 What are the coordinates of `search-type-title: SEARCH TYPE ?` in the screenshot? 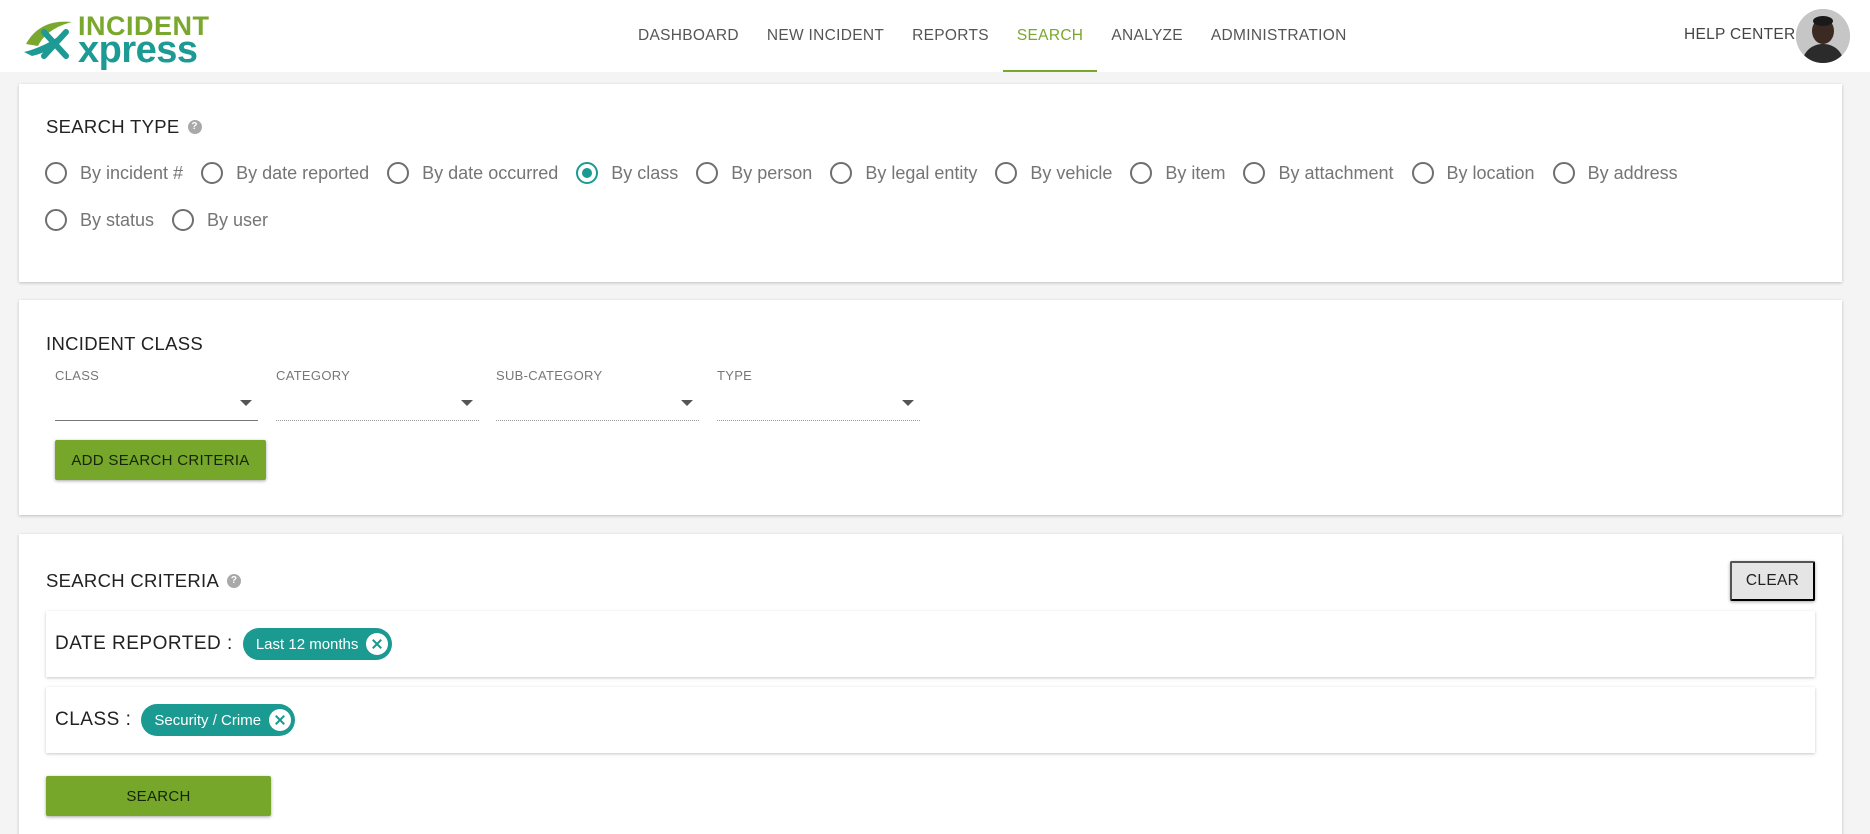 It's located at (124, 127).